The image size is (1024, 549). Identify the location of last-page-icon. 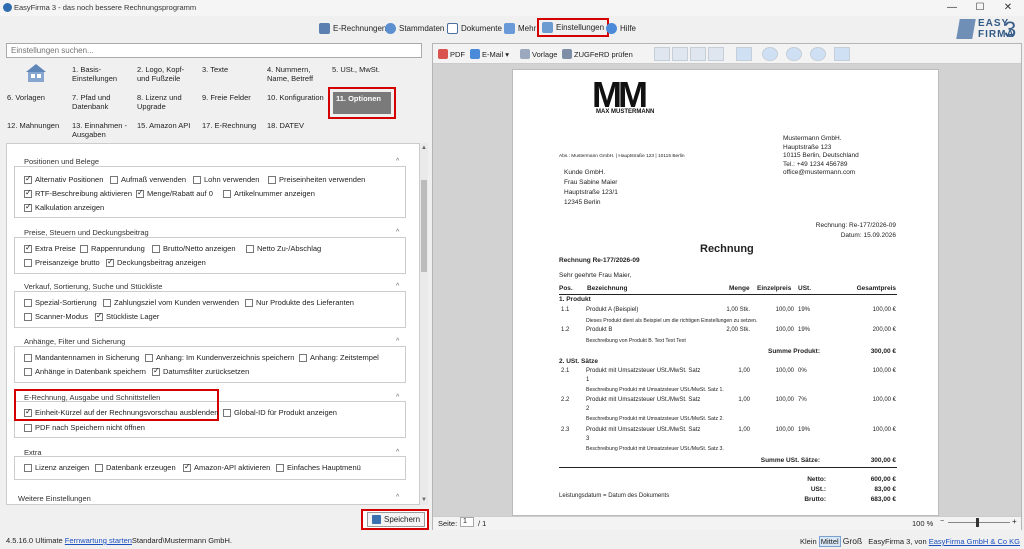
(716, 54).